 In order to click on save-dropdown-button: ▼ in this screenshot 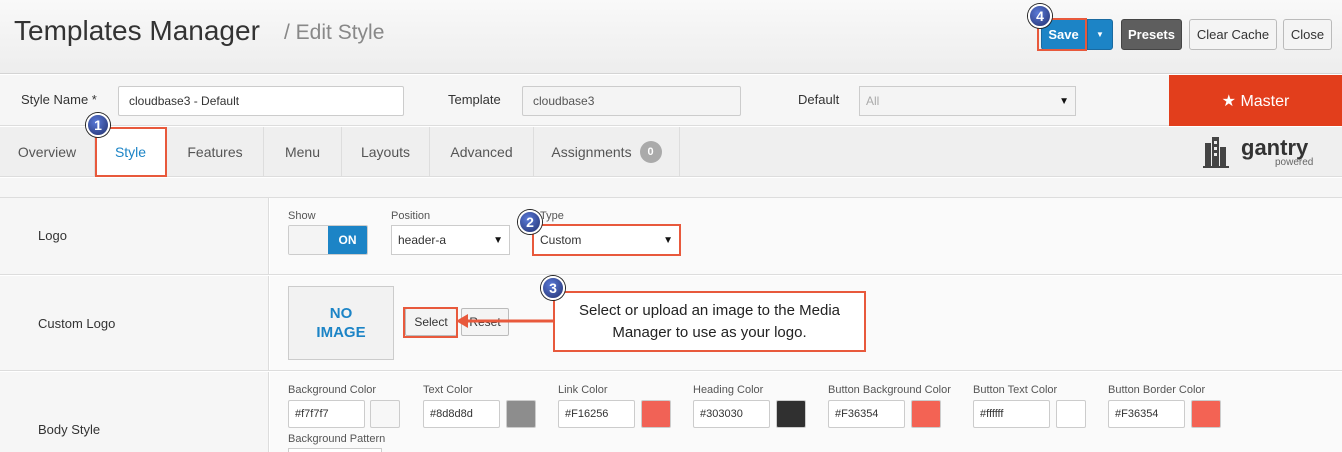, I will do `click(1100, 34)`.